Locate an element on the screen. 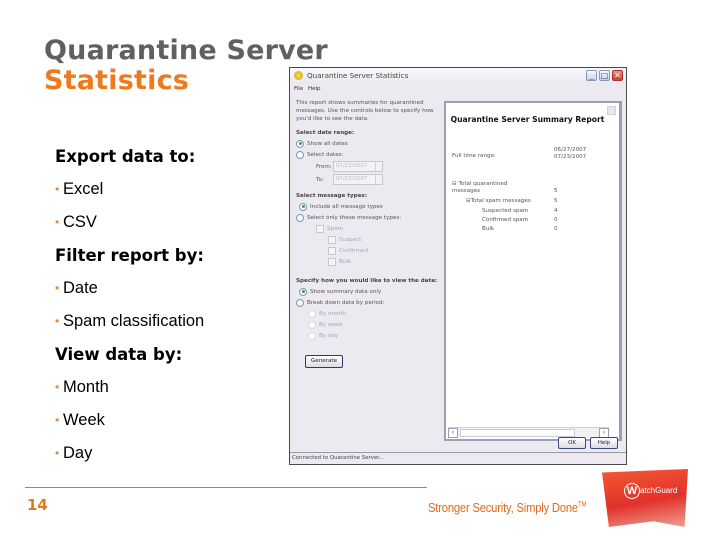 This screenshot has height=540, width=720. slide-title-line1: Quarantine Server is located at coordinates (186, 50).